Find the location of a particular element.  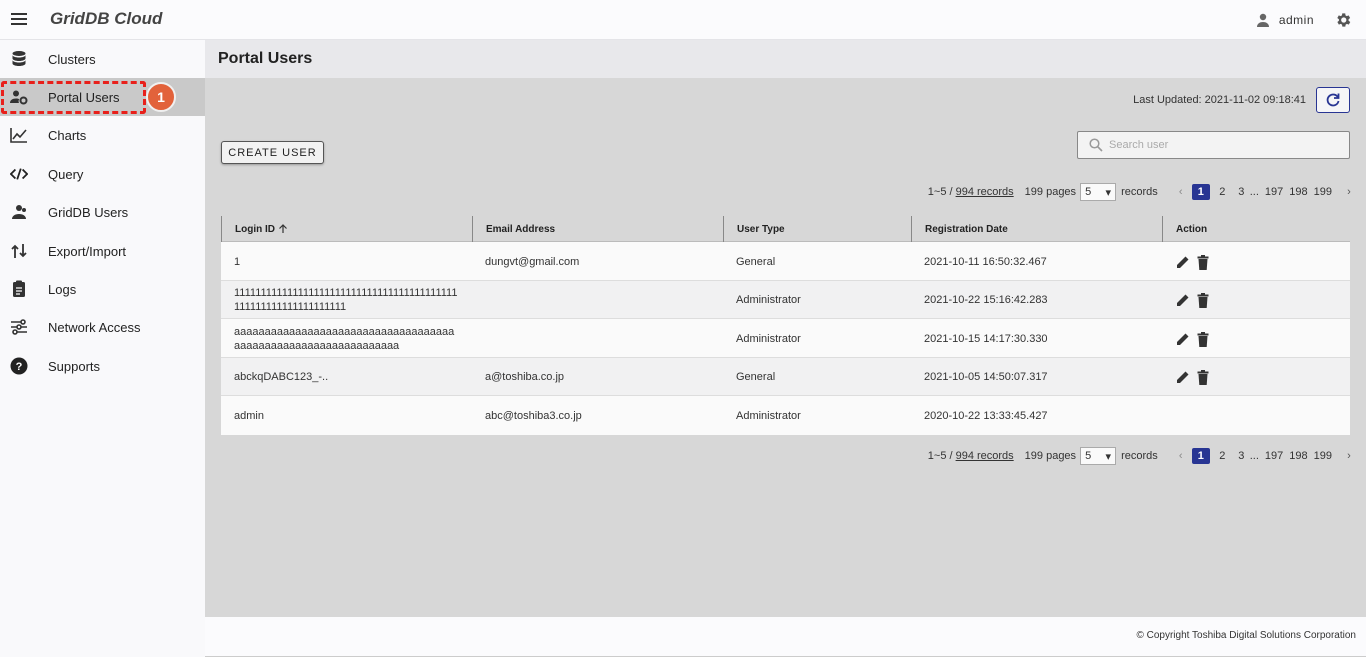

search-icon is located at coordinates (1096, 145).